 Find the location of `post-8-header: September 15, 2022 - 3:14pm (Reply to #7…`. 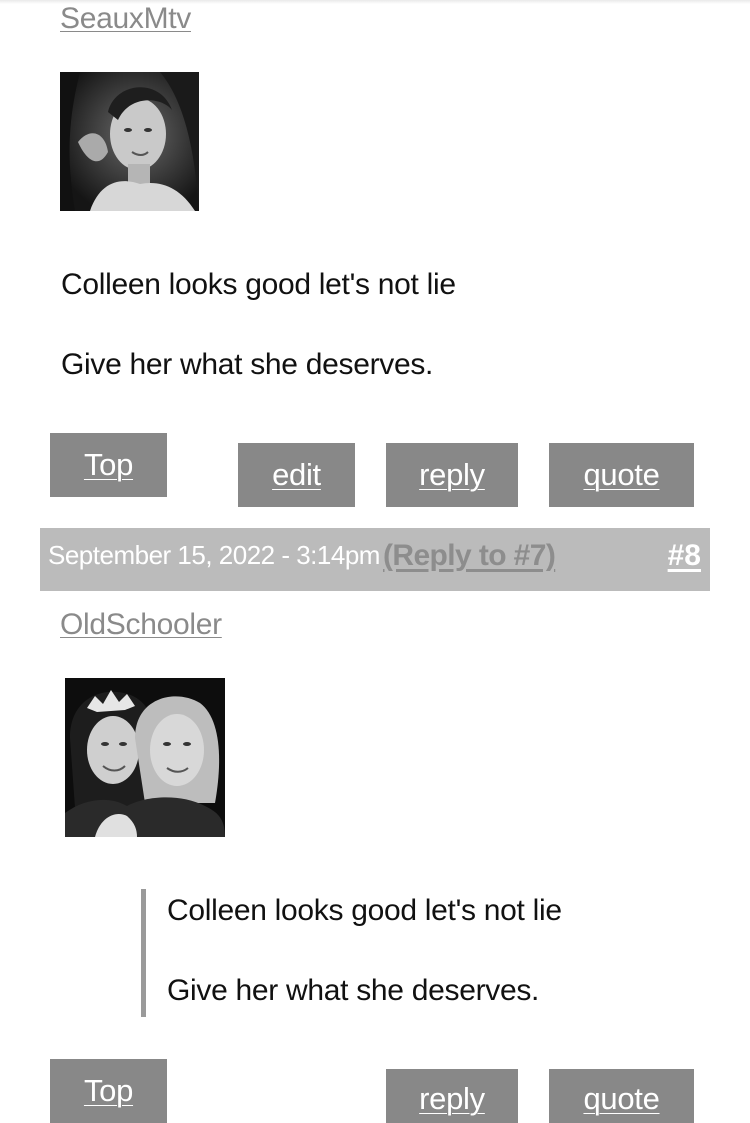

post-8-header: September 15, 2022 - 3:14pm (Reply to #7… is located at coordinates (375, 559).